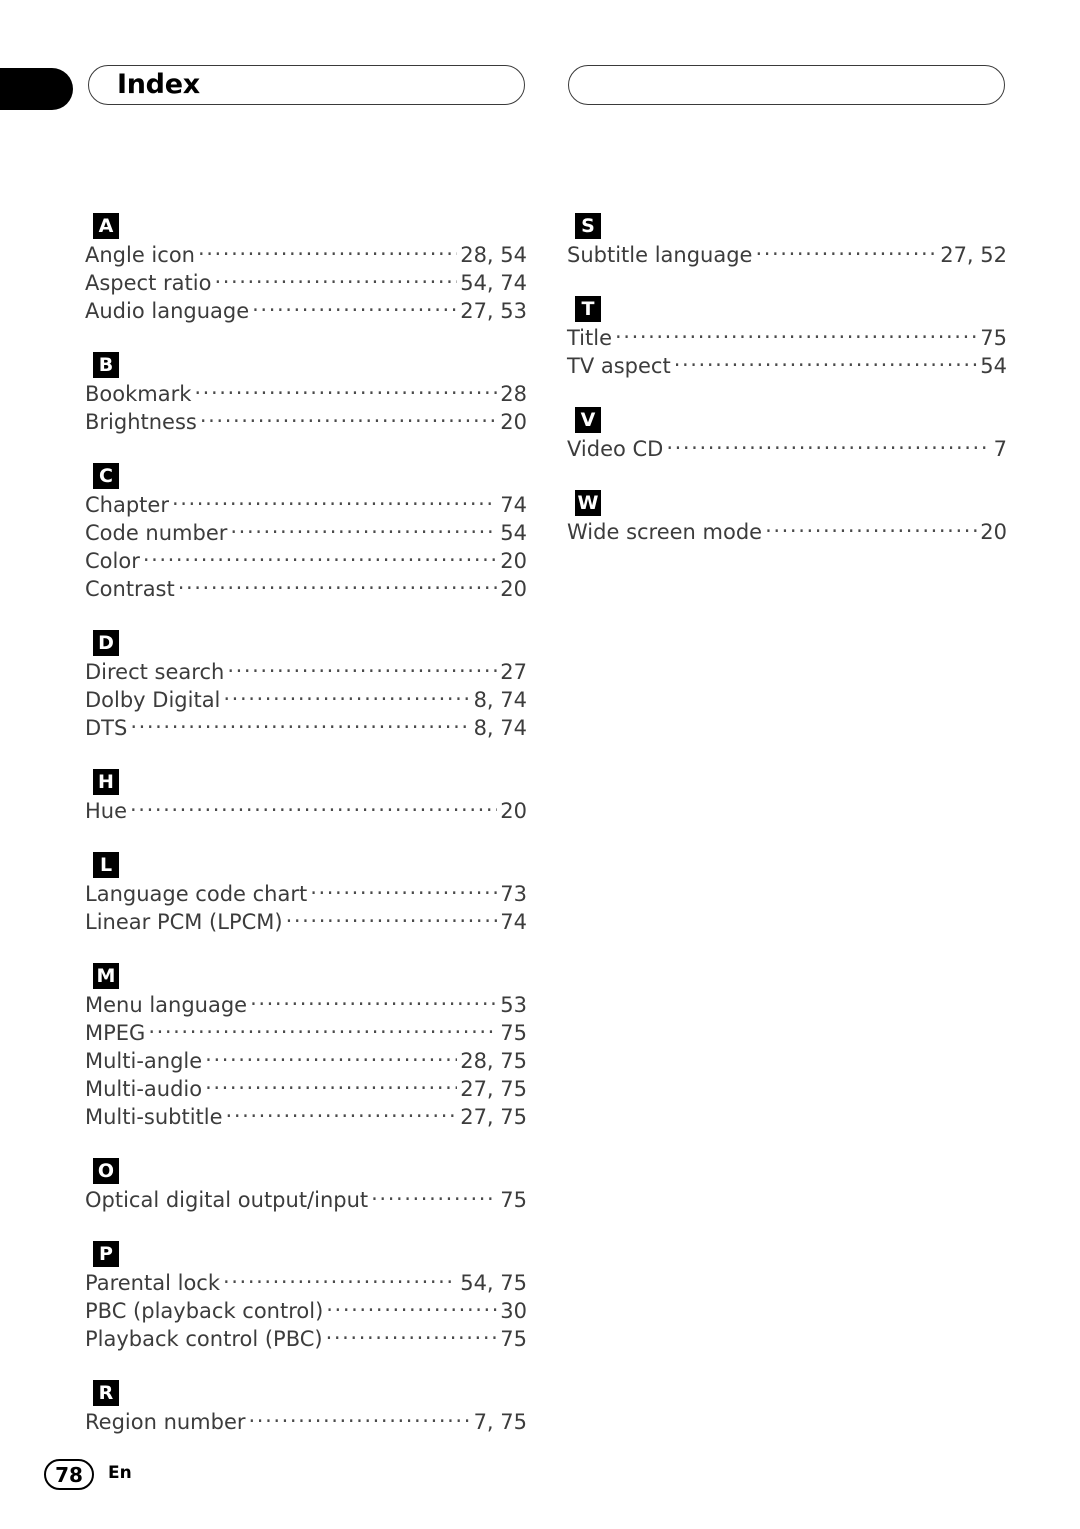  I want to click on index-entry-term: Direct search, so click(155, 672).